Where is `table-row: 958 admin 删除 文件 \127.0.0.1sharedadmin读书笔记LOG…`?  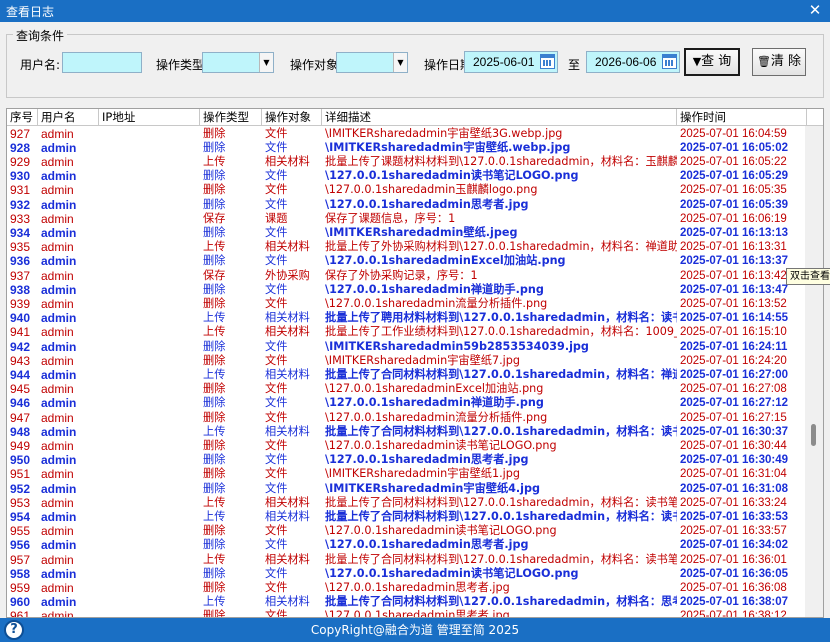
table-row: 958 admin 删除 文件 \127.0.0.1sharedadmin读书笔记LOG… is located at coordinates (407, 574).